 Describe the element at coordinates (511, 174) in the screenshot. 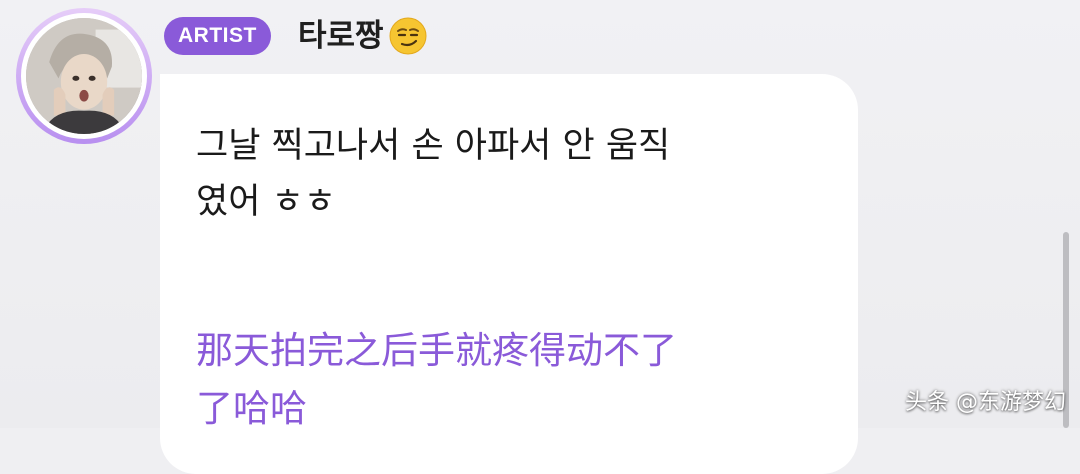

I see `message-korean: 그날 찍고나서 손 아파서 안 움직 였어 ㅎㅎ` at that location.